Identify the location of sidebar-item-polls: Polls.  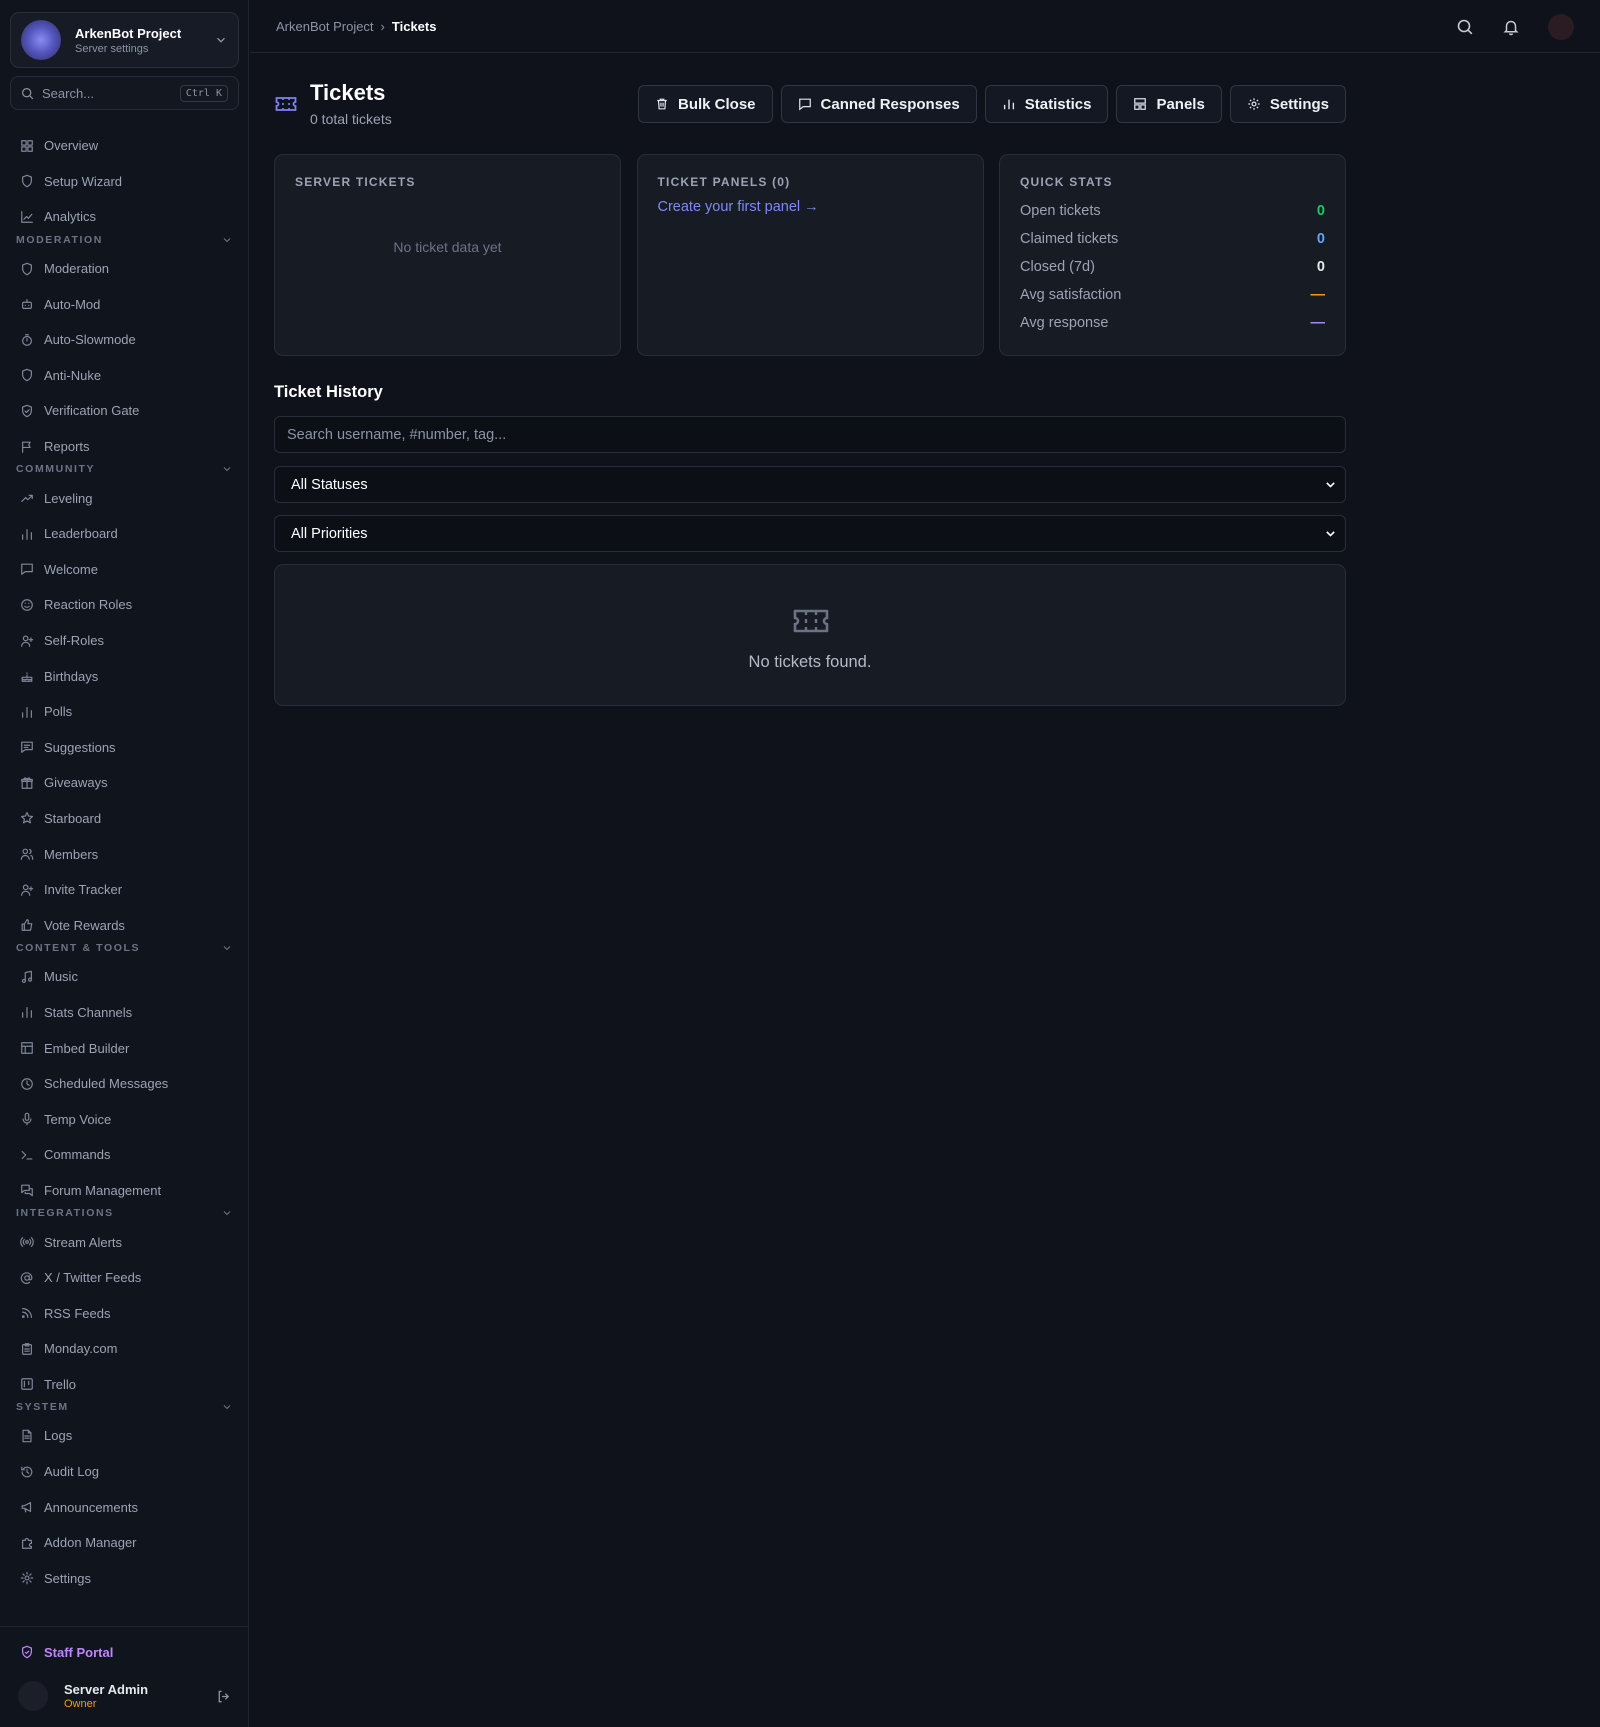
(124, 712).